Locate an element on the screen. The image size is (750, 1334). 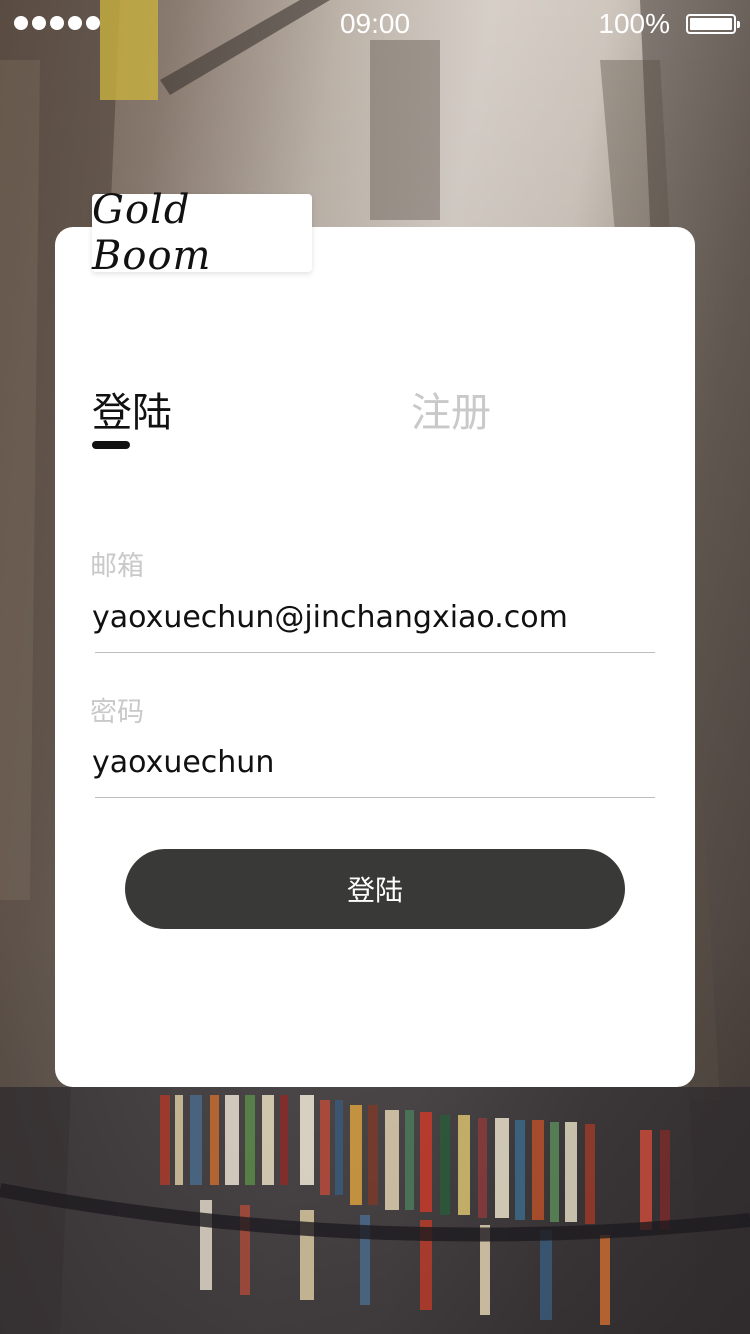
tab-login: 登陆 is located at coordinates (132, 413).